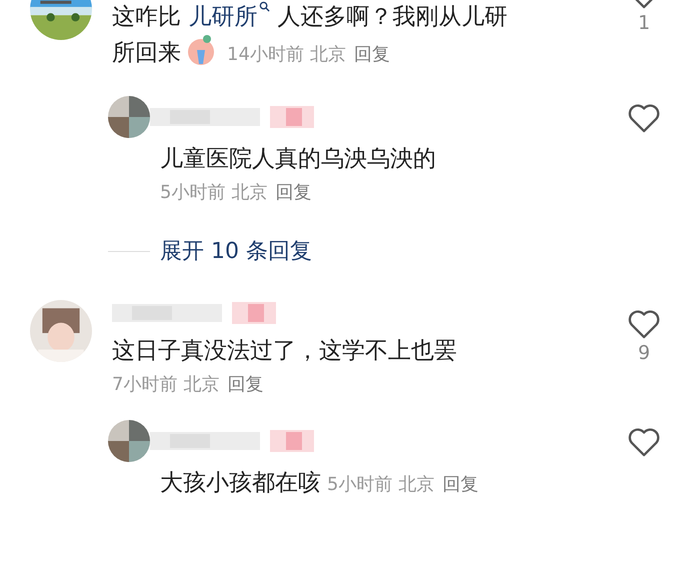 Image resolution: width=690 pixels, height=581 pixels. Describe the element at coordinates (236, 251) in the screenshot. I see `expand-replies-button: 展开 10 条回复` at that location.